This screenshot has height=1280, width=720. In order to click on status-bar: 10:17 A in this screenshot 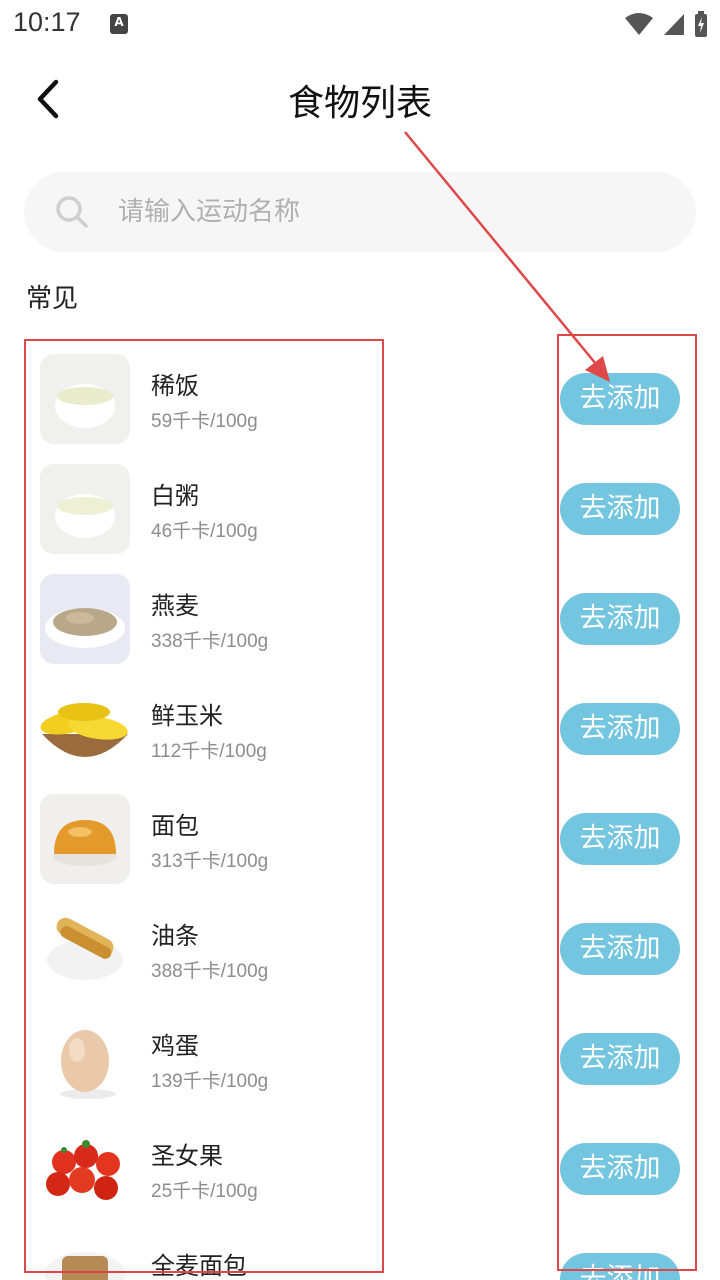, I will do `click(360, 25)`.